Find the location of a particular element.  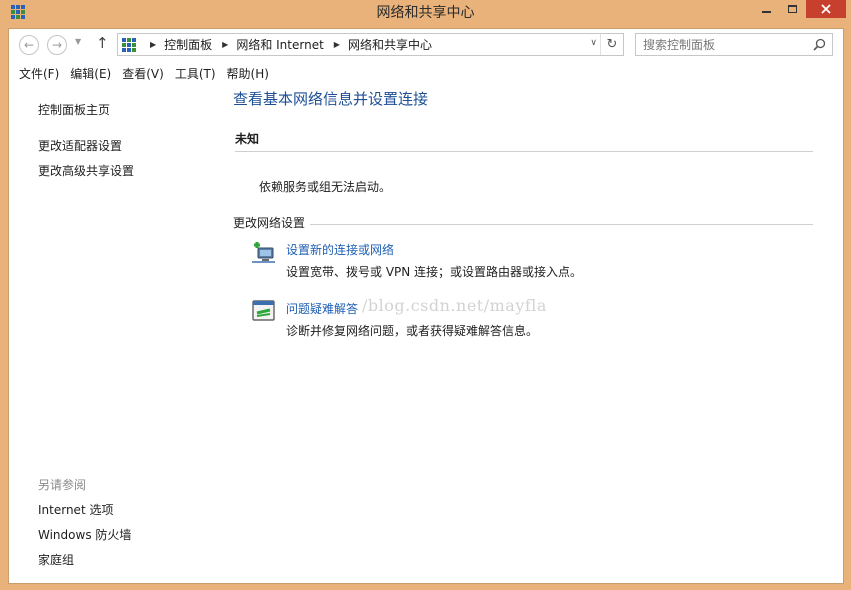

minimize-icon is located at coordinates (766, 12).